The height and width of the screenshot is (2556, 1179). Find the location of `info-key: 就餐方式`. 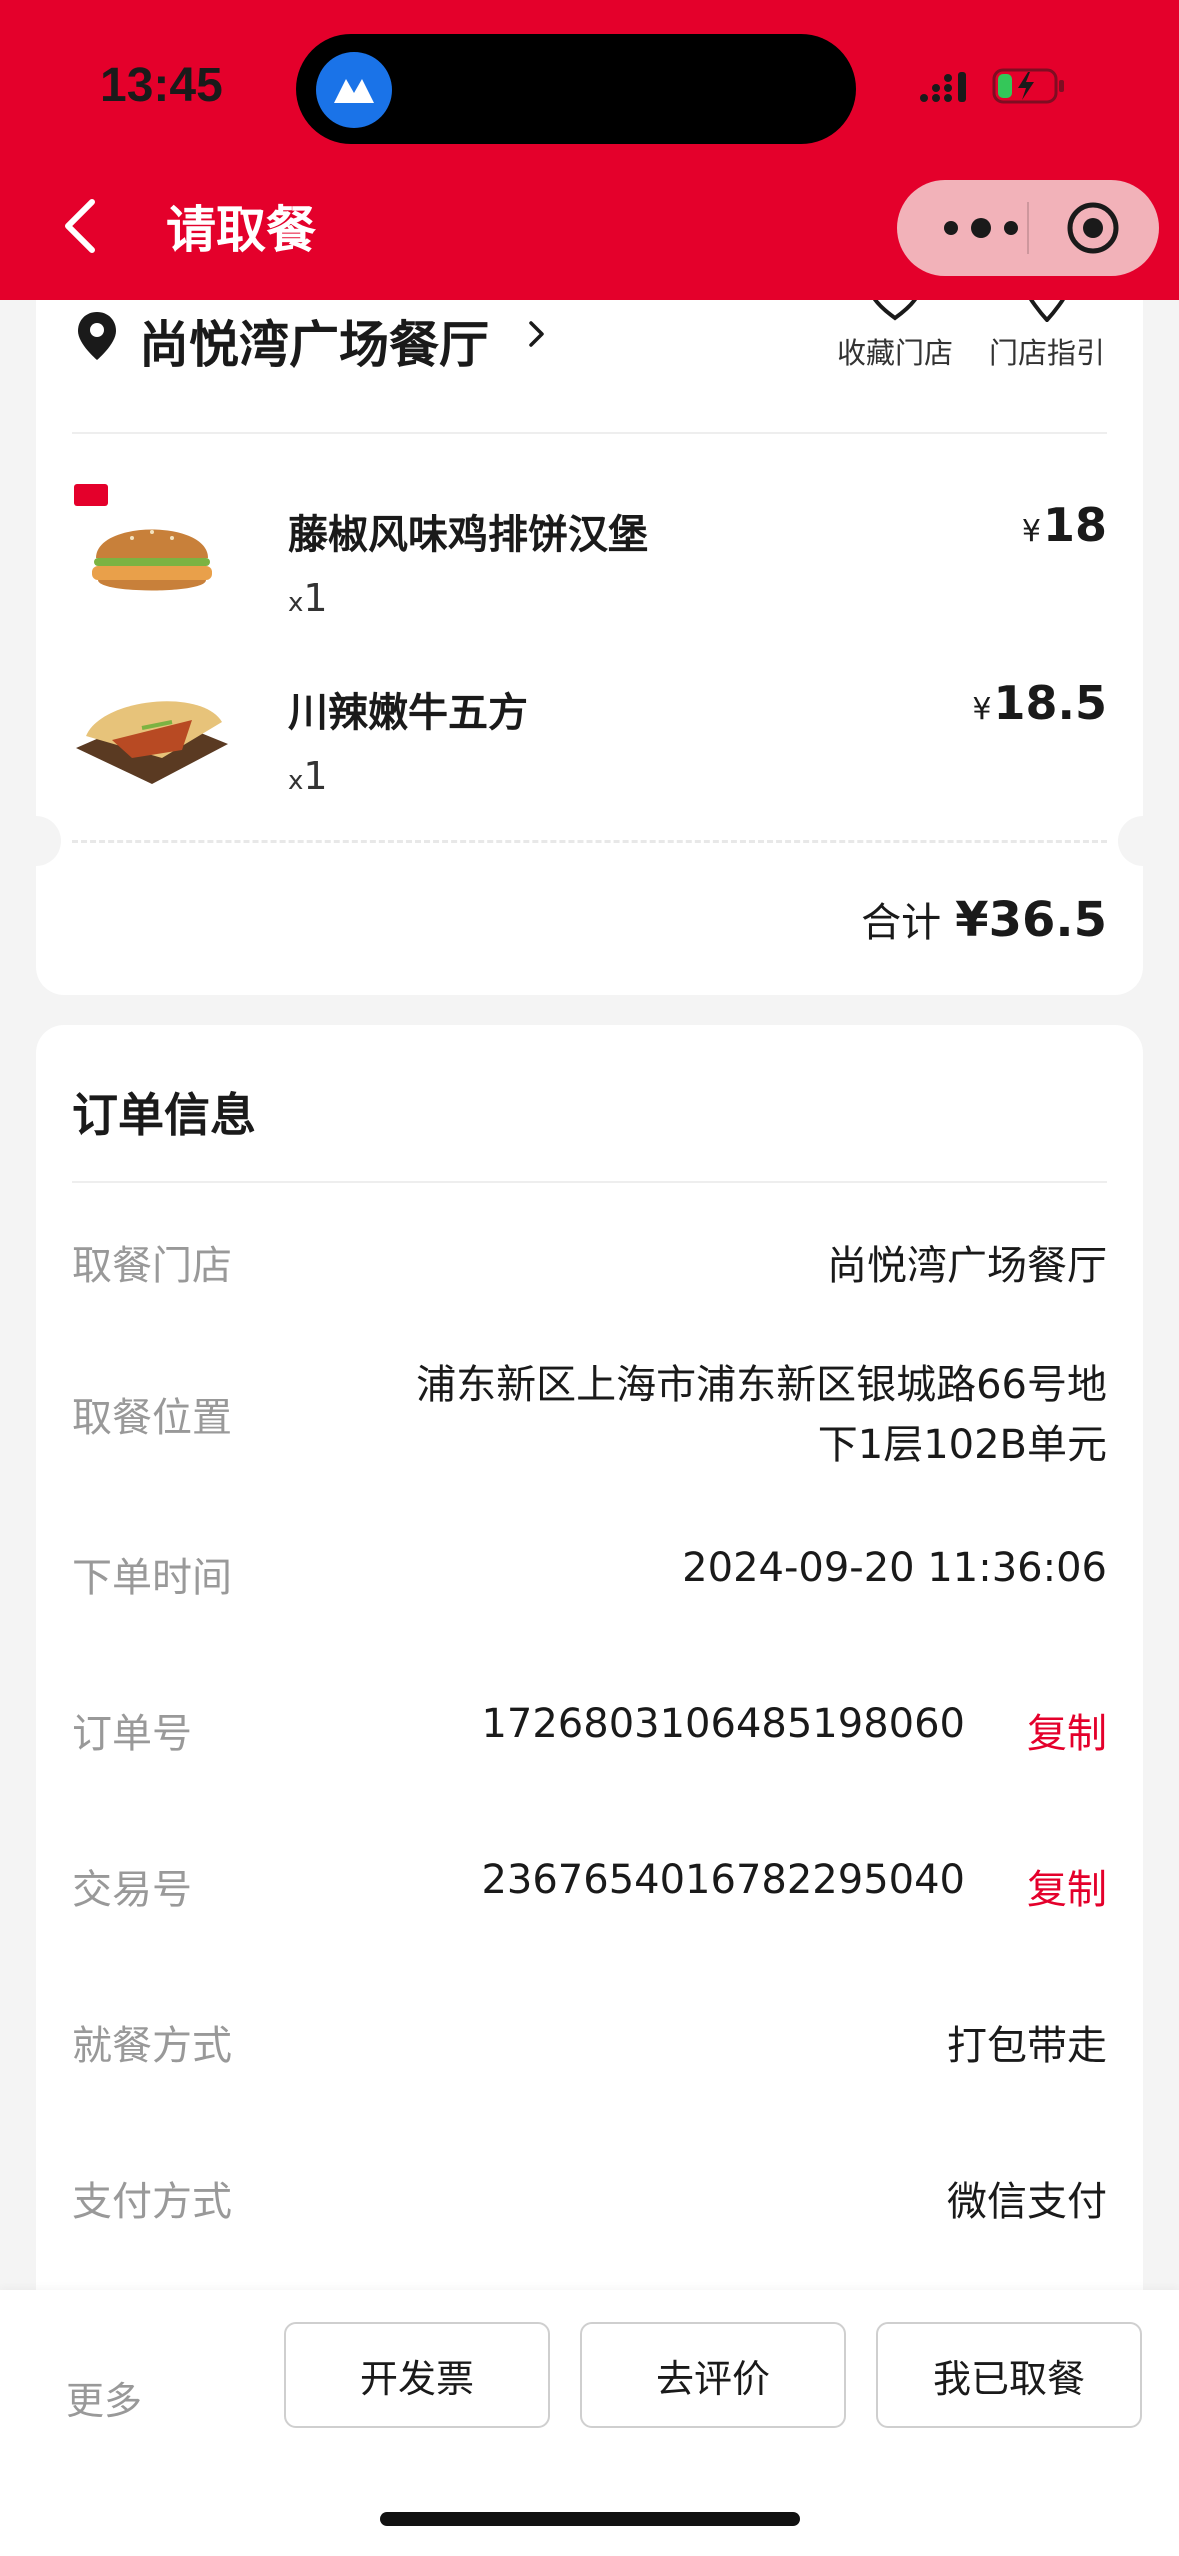

info-key: 就餐方式 is located at coordinates (152, 2046).